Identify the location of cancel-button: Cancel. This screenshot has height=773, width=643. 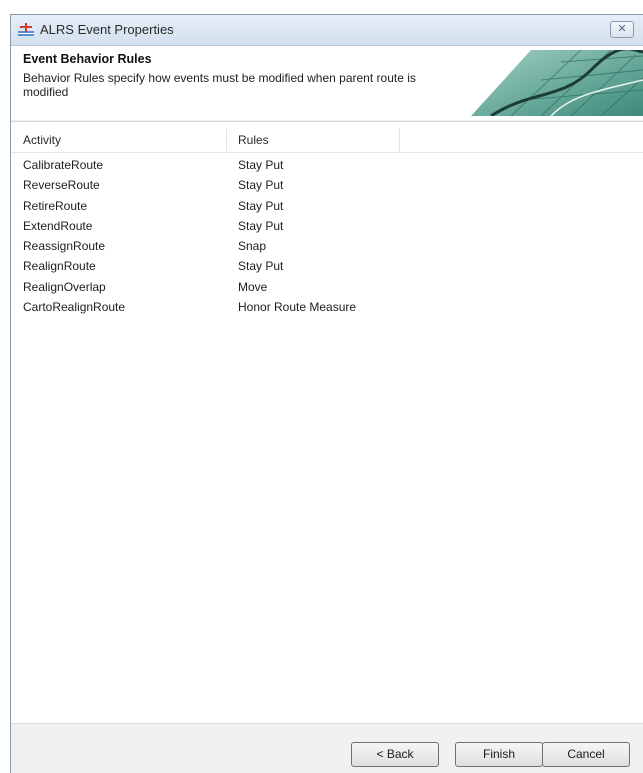
(586, 754).